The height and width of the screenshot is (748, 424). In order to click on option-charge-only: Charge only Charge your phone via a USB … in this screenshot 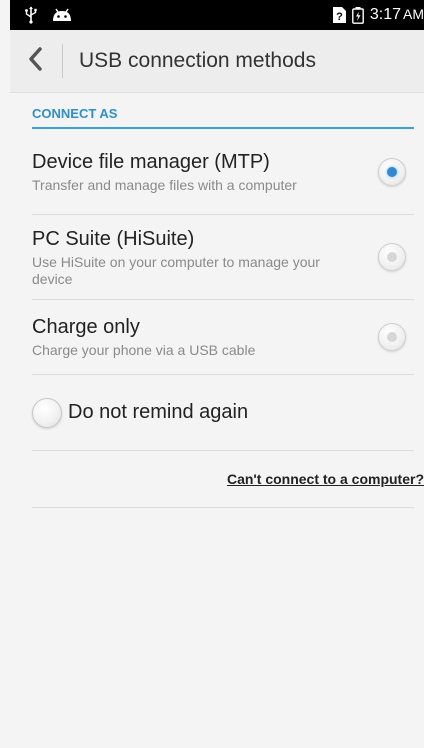, I will do `click(223, 337)`.